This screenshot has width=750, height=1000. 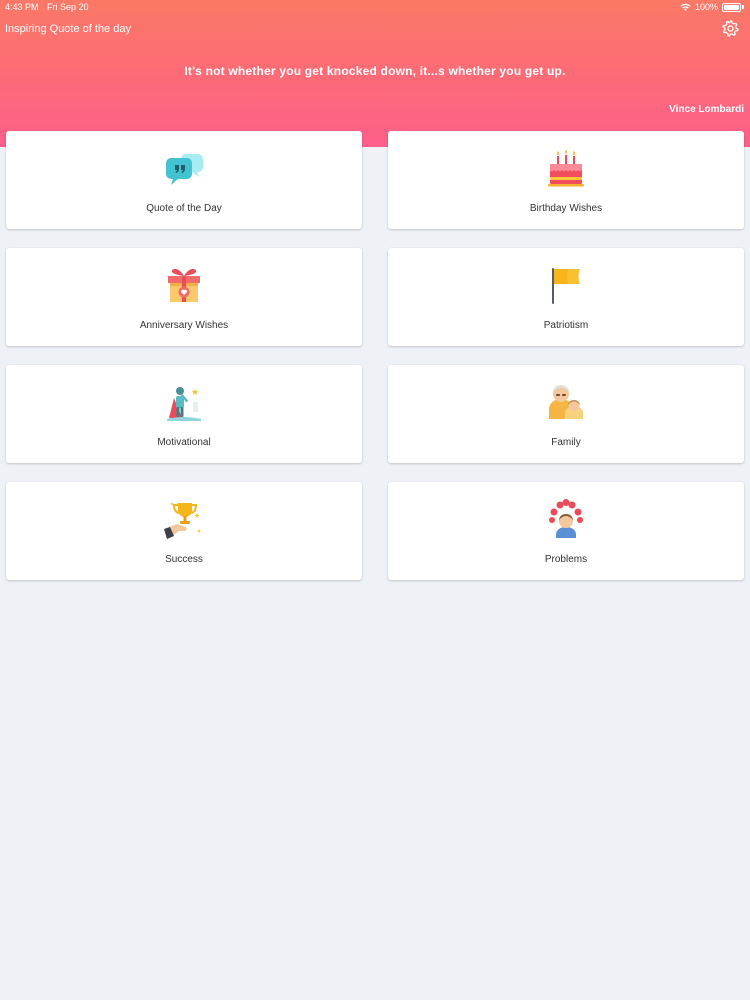 What do you see at coordinates (743, 7) in the screenshot?
I see `battery-cap` at bounding box center [743, 7].